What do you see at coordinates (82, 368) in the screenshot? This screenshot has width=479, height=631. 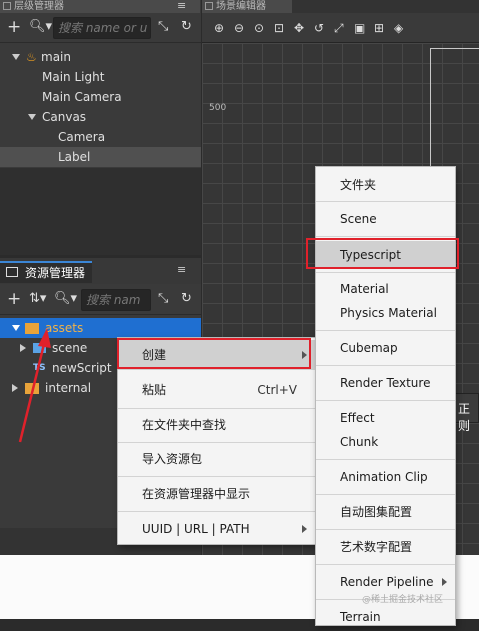 I see `asset-node-label: newScript` at bounding box center [82, 368].